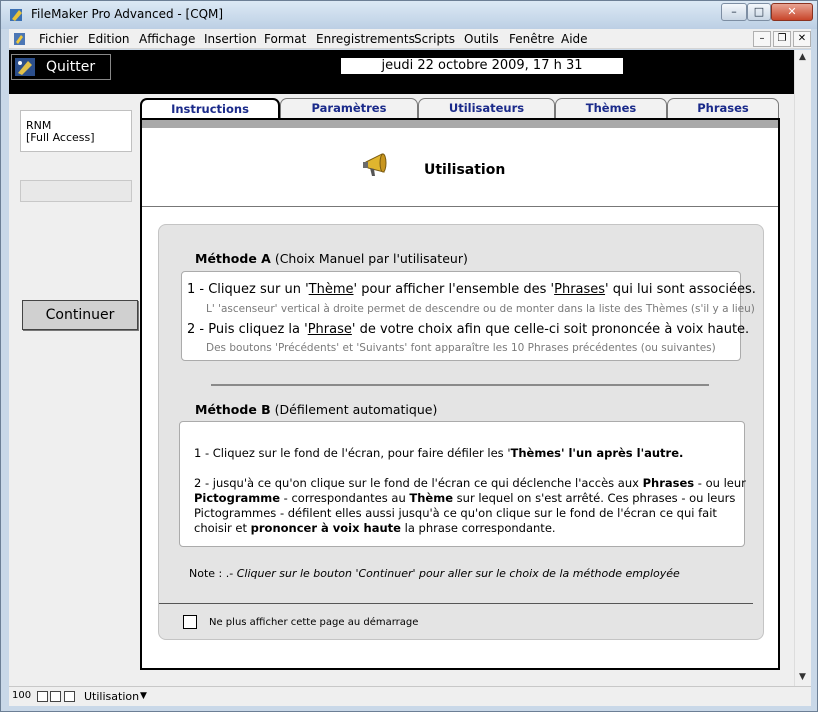 Image resolution: width=818 pixels, height=712 pixels. I want to click on tab-themes: Thèmes, so click(611, 108).